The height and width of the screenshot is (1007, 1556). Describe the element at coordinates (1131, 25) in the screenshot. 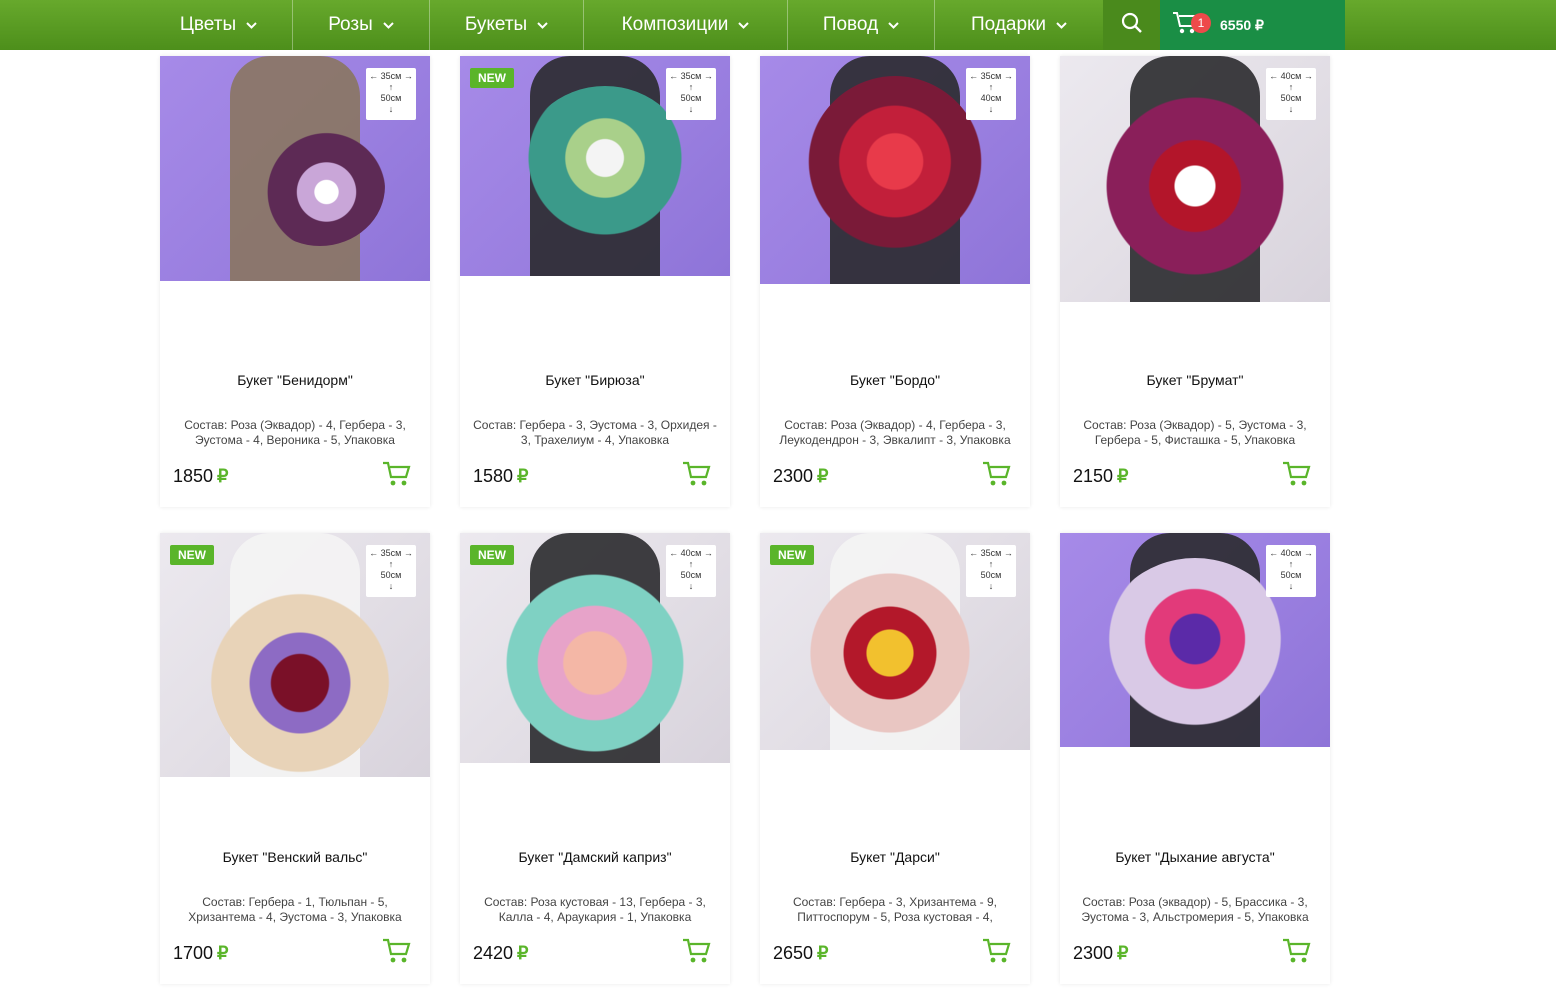

I see `search-button` at that location.